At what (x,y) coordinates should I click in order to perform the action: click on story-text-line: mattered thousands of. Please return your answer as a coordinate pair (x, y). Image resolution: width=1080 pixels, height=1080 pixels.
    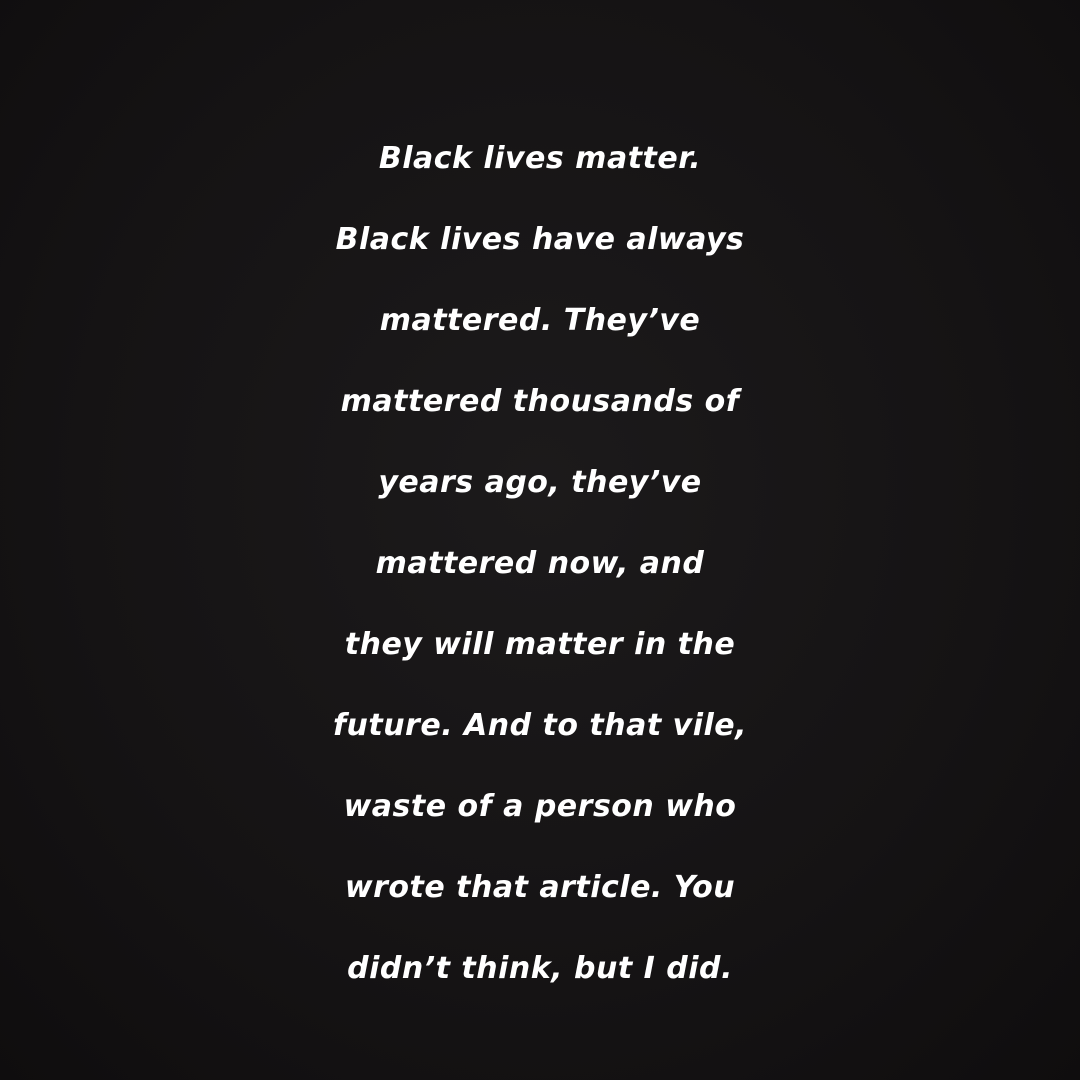
    Looking at the image, I should click on (540, 401).